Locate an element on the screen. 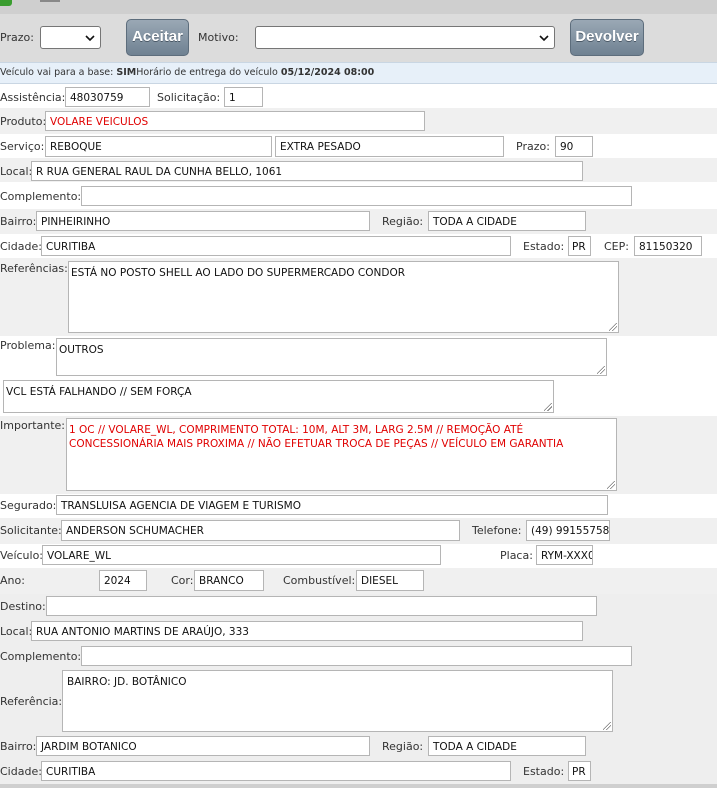 The image size is (717, 788). title-remnant is located at coordinates (50, 1).